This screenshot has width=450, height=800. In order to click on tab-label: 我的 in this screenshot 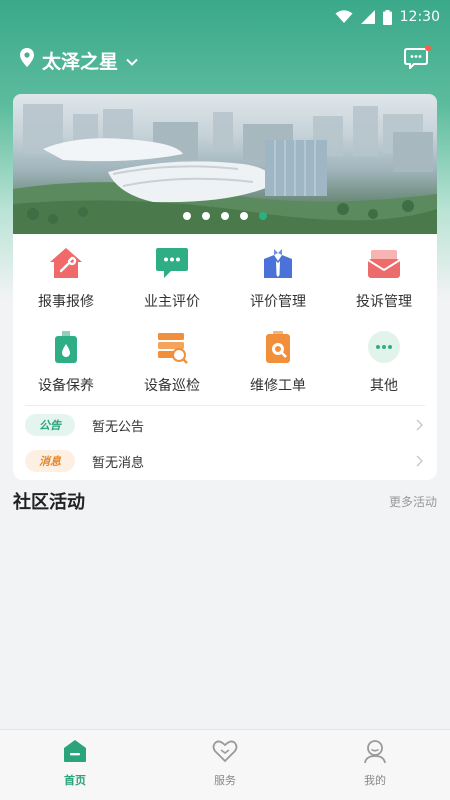, I will do `click(375, 780)`.